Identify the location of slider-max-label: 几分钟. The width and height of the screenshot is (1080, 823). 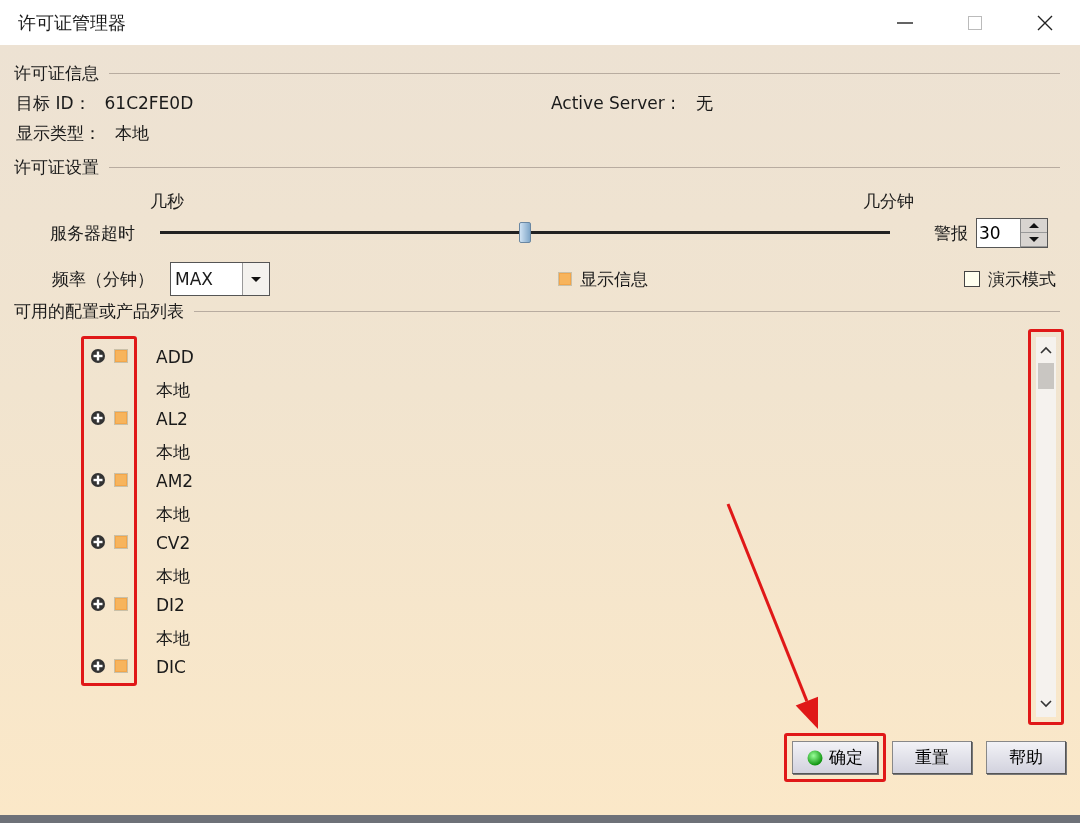
(888, 201).